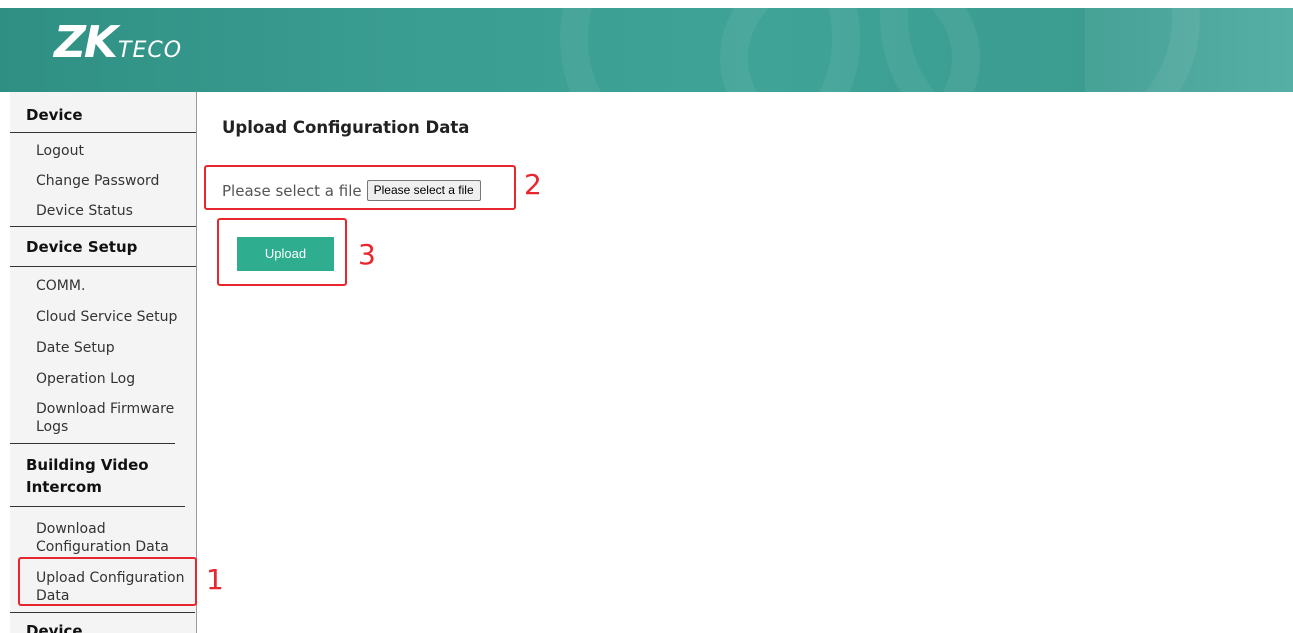 This screenshot has width=1293, height=633. What do you see at coordinates (1189, 50) in the screenshot?
I see `banner-panel` at bounding box center [1189, 50].